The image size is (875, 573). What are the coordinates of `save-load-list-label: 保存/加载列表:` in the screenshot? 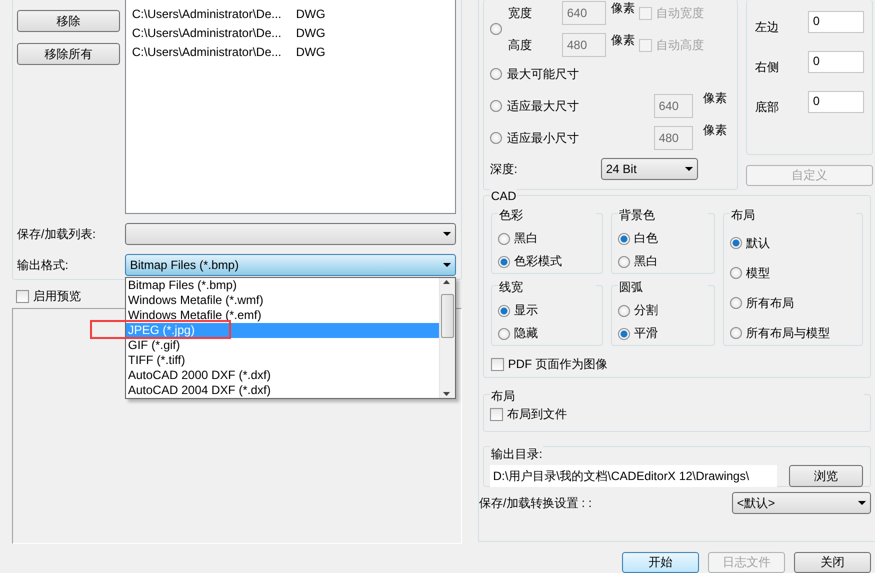 It's located at (57, 234).